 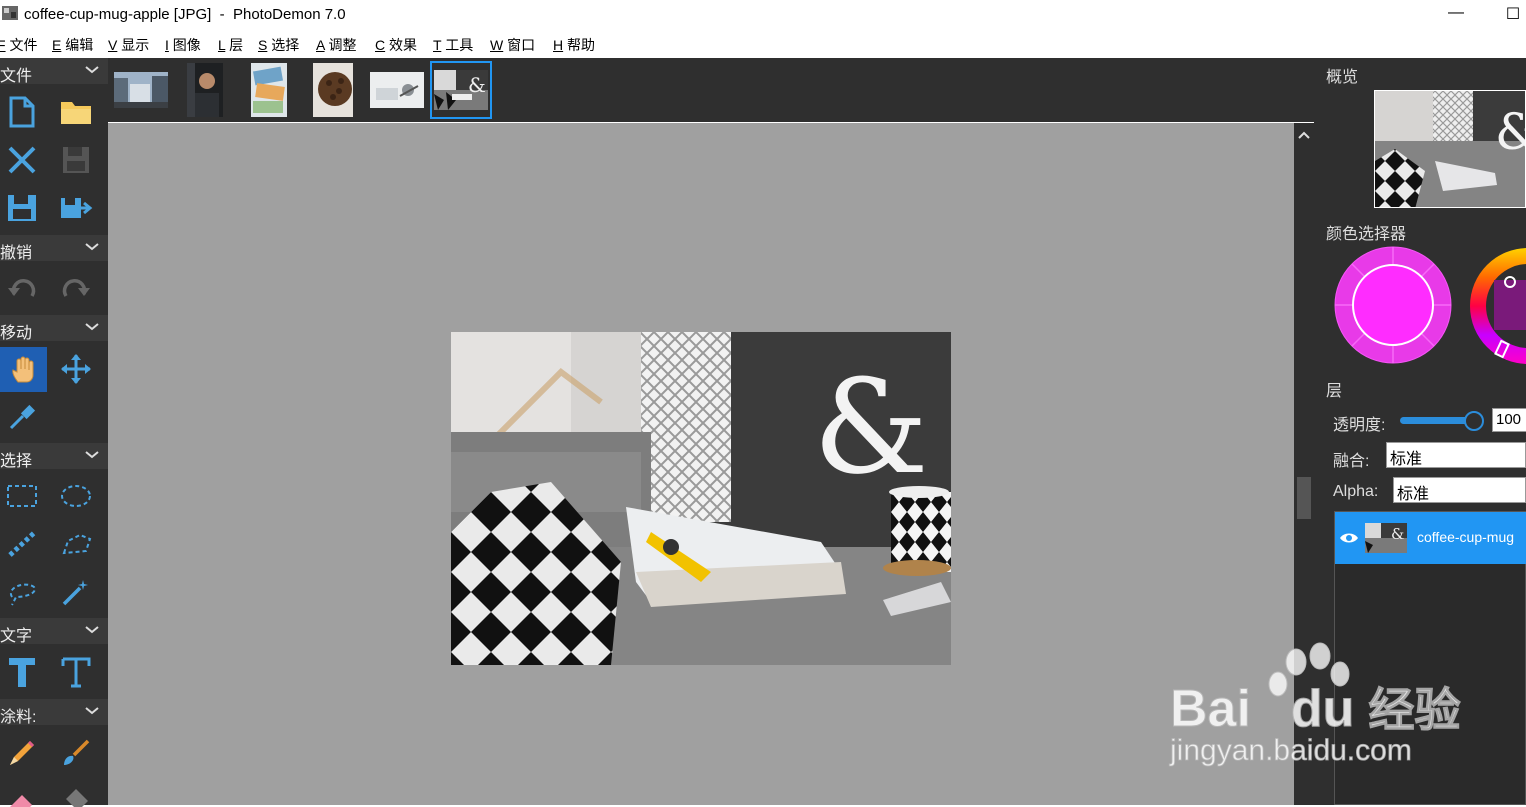 I want to click on menu-tools: T 工具, so click(x=453, y=45).